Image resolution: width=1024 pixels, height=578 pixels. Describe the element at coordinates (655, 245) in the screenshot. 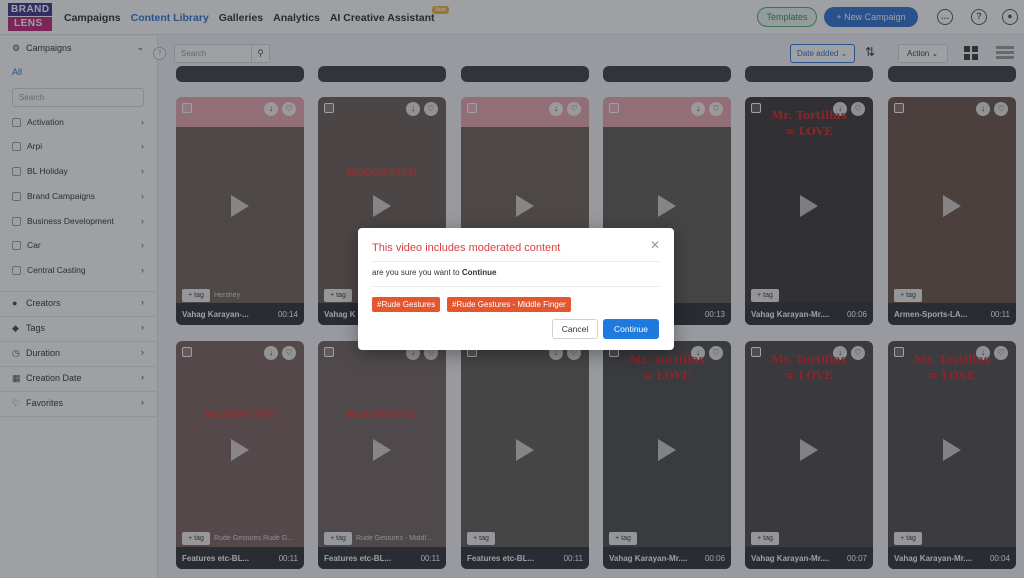

I see `close-icon: ✕` at that location.